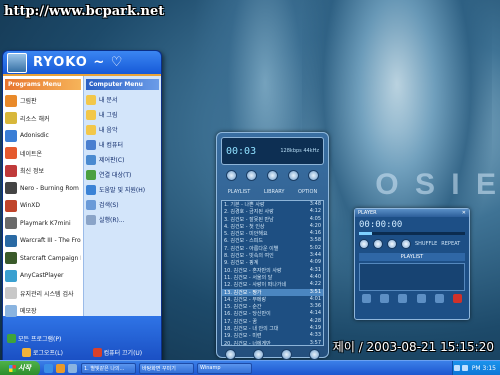  What do you see at coordinates (43, 189) in the screenshot?
I see `left-item: Nero - Burning Rom` at bounding box center [43, 189].